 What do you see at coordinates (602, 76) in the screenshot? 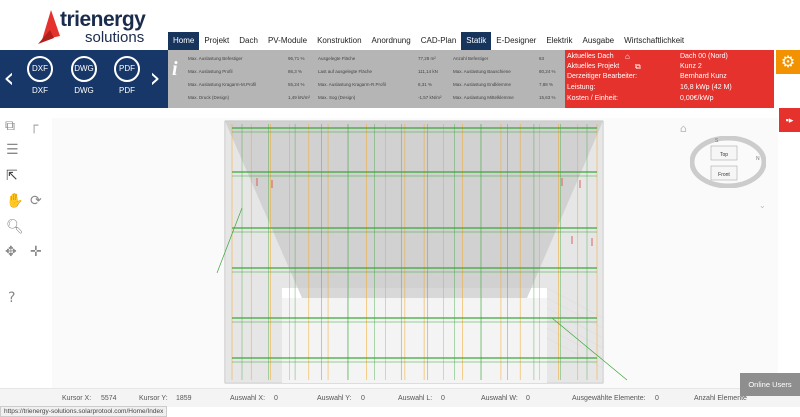
I see `info-label-editor: Derzeitiger Bearbeiter:` at bounding box center [602, 76].